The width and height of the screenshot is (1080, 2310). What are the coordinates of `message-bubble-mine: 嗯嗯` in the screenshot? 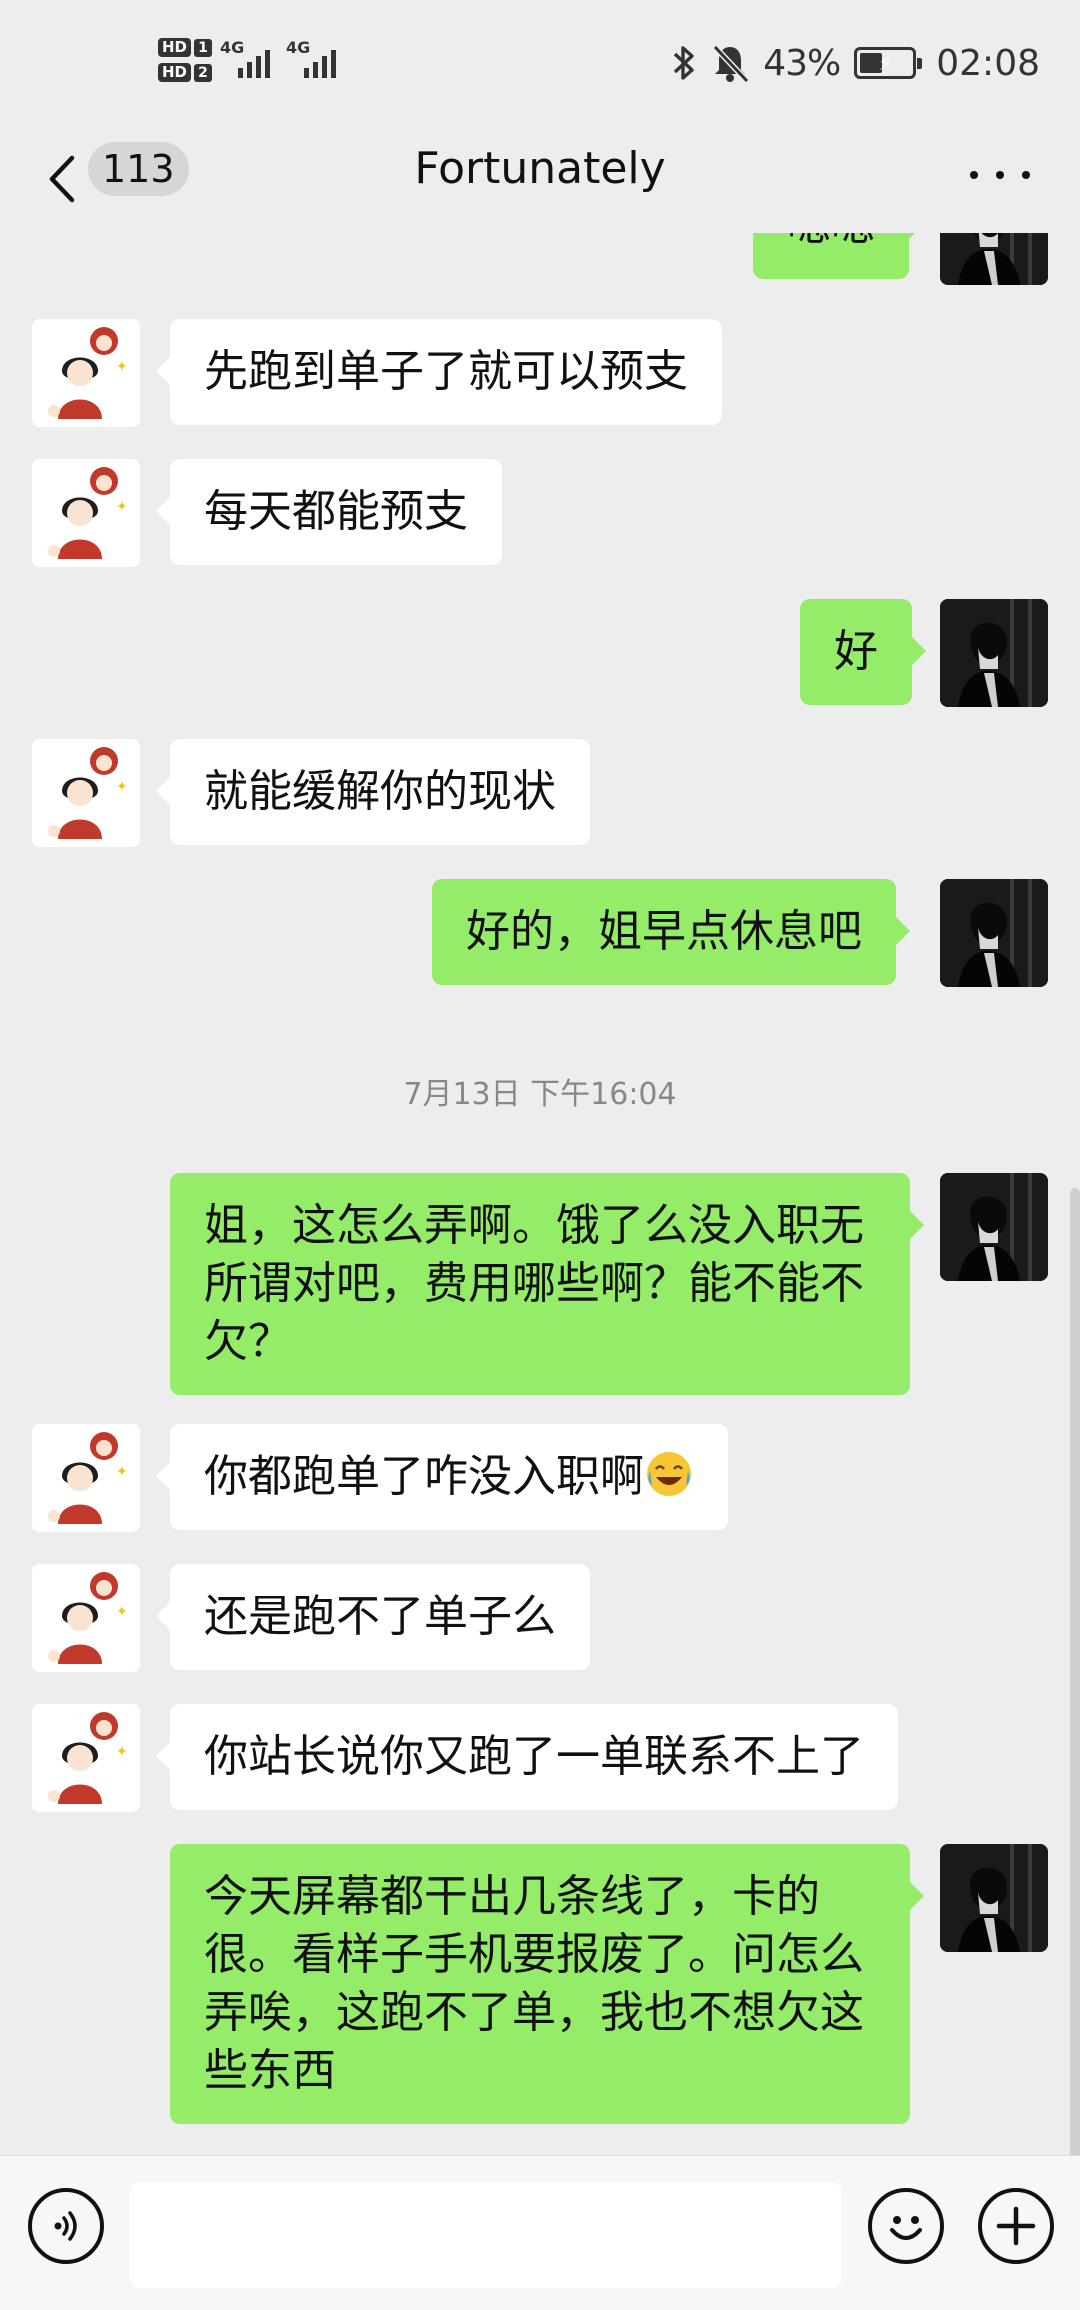 It's located at (838, 256).